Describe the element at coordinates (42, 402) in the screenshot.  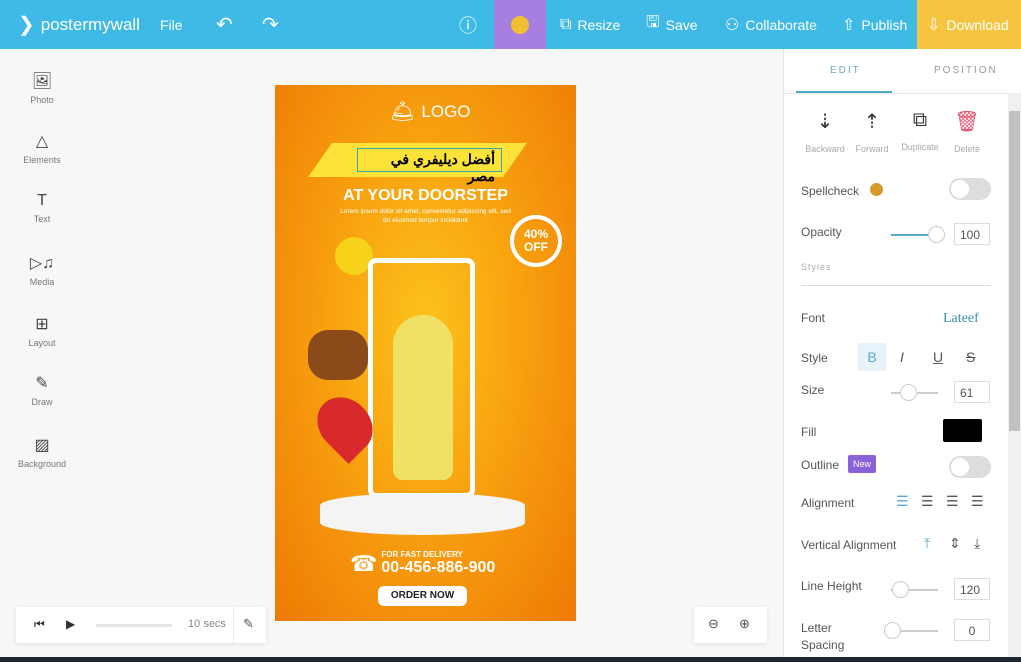
I see `label: Draw` at that location.